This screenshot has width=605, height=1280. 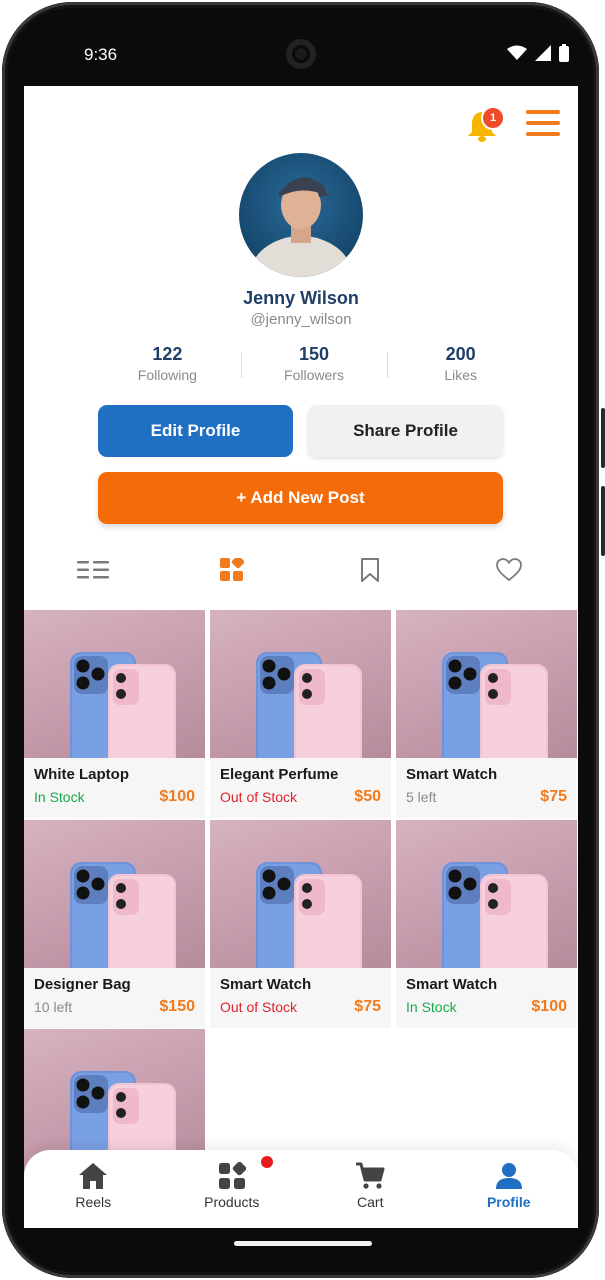 I want to click on status-time: 9:36, so click(x=101, y=54).